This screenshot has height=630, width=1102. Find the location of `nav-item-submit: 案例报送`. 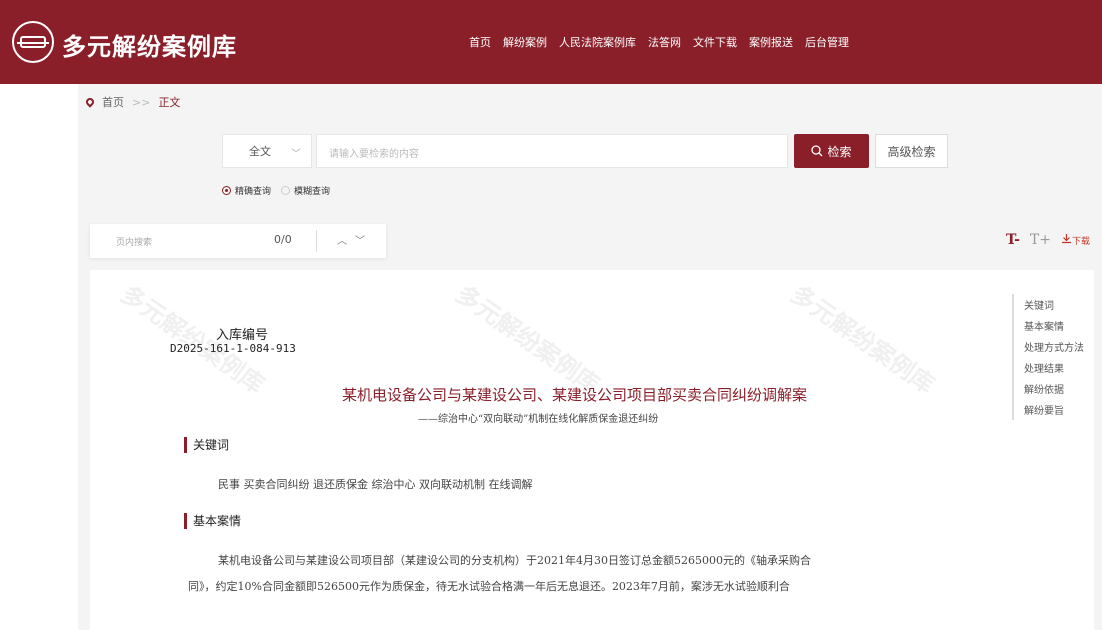

nav-item-submit: 案例报送 is located at coordinates (771, 42).